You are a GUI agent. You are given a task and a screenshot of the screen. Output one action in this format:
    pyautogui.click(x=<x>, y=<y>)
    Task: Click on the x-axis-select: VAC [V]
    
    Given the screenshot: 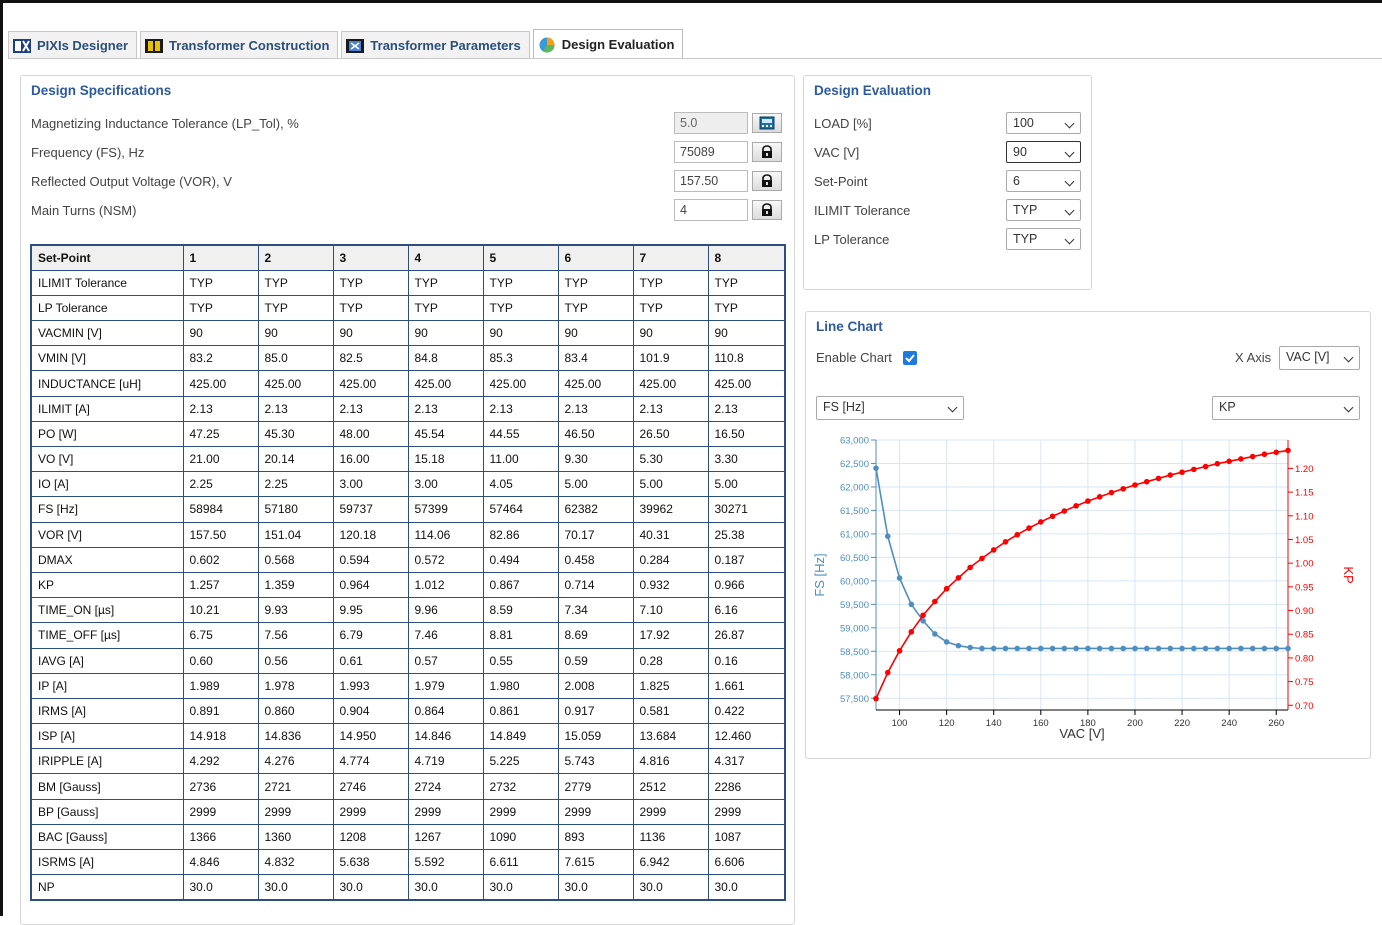 What is the action you would take?
    pyautogui.click(x=1319, y=358)
    